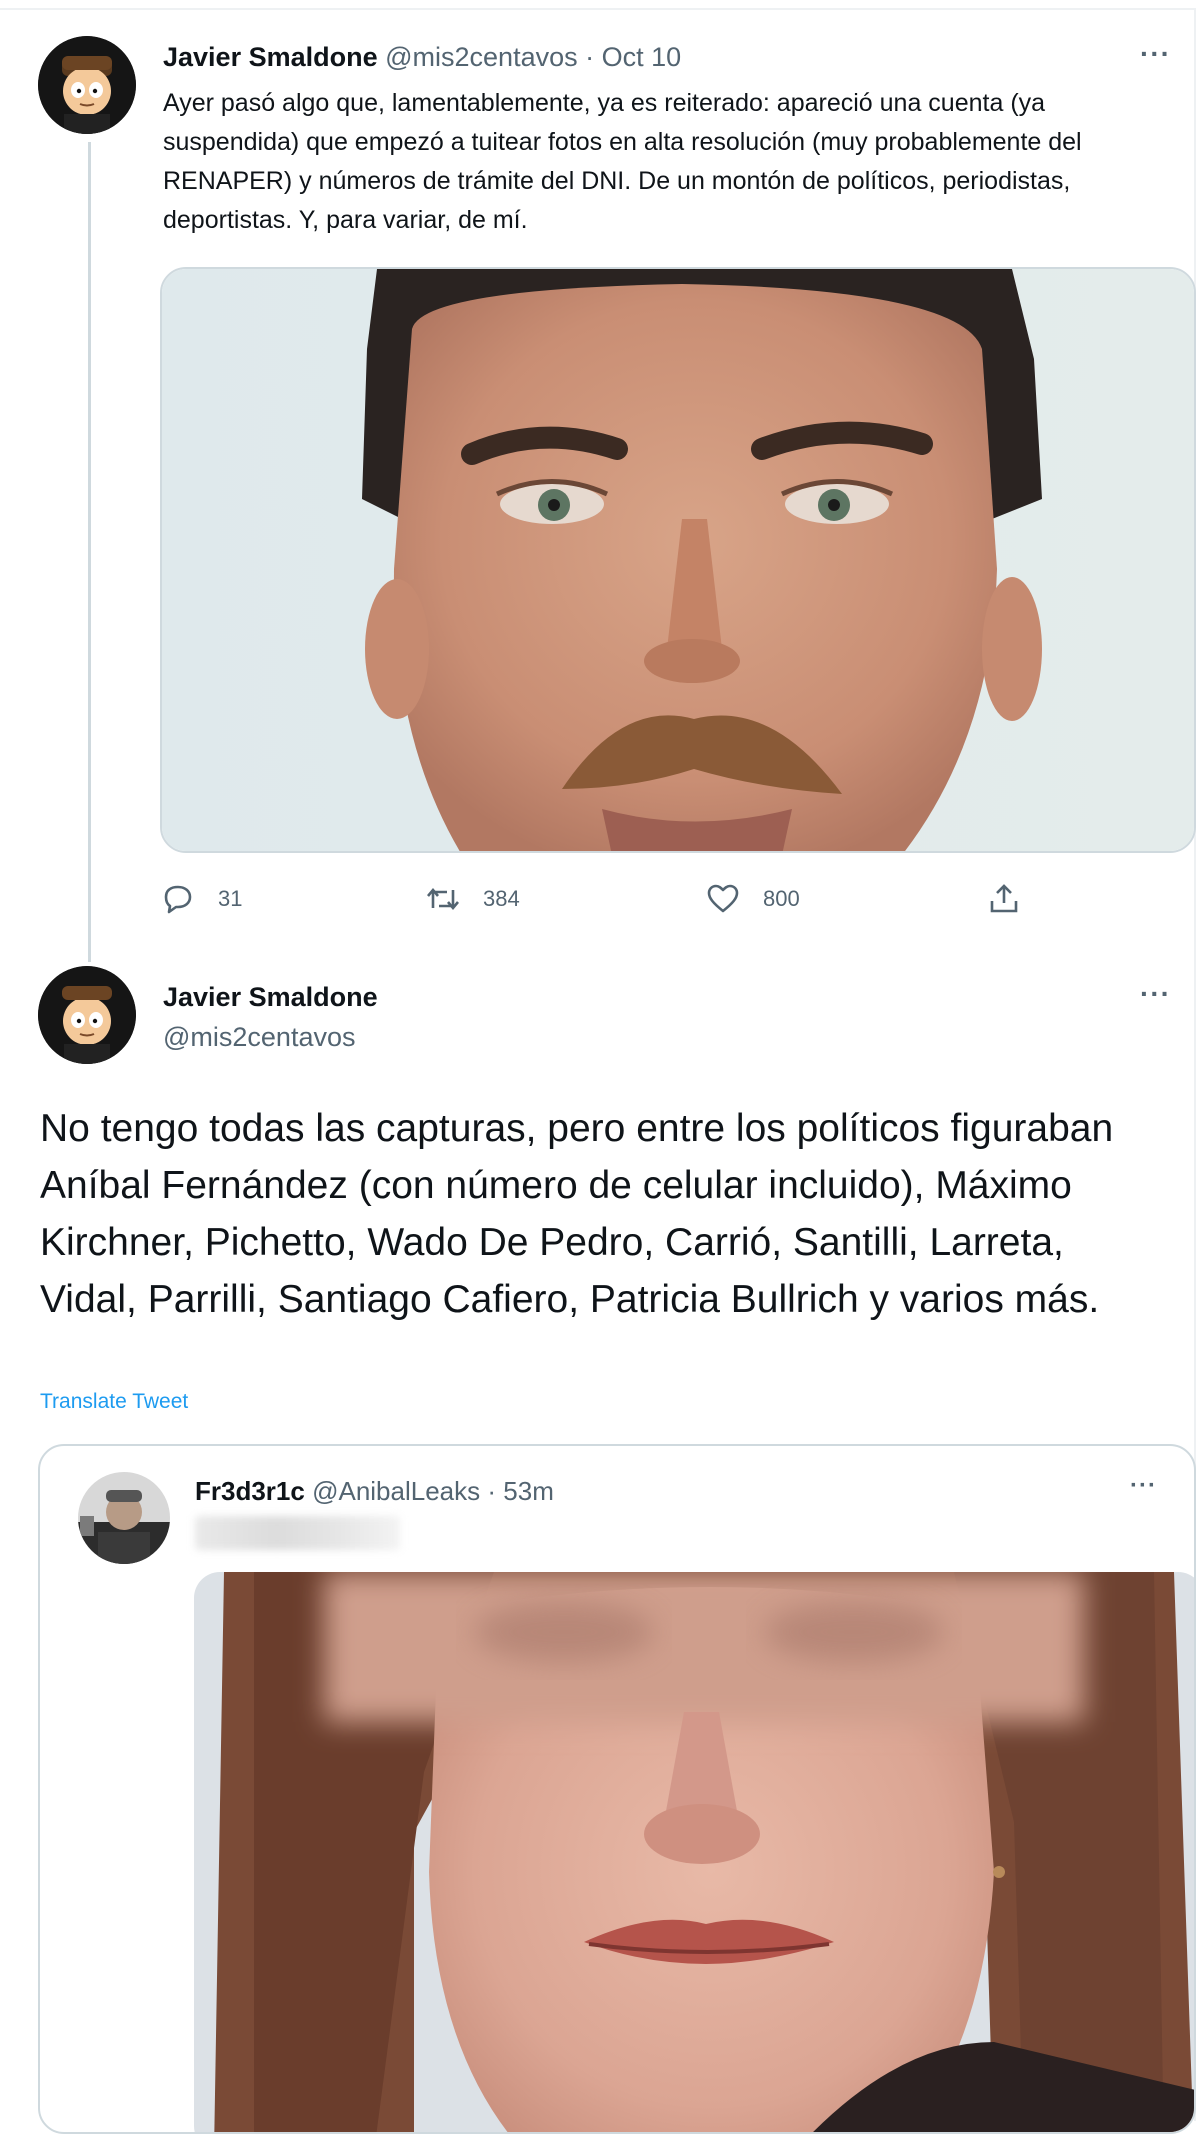  Describe the element at coordinates (201, 899) in the screenshot. I see `reply-button: 31` at that location.